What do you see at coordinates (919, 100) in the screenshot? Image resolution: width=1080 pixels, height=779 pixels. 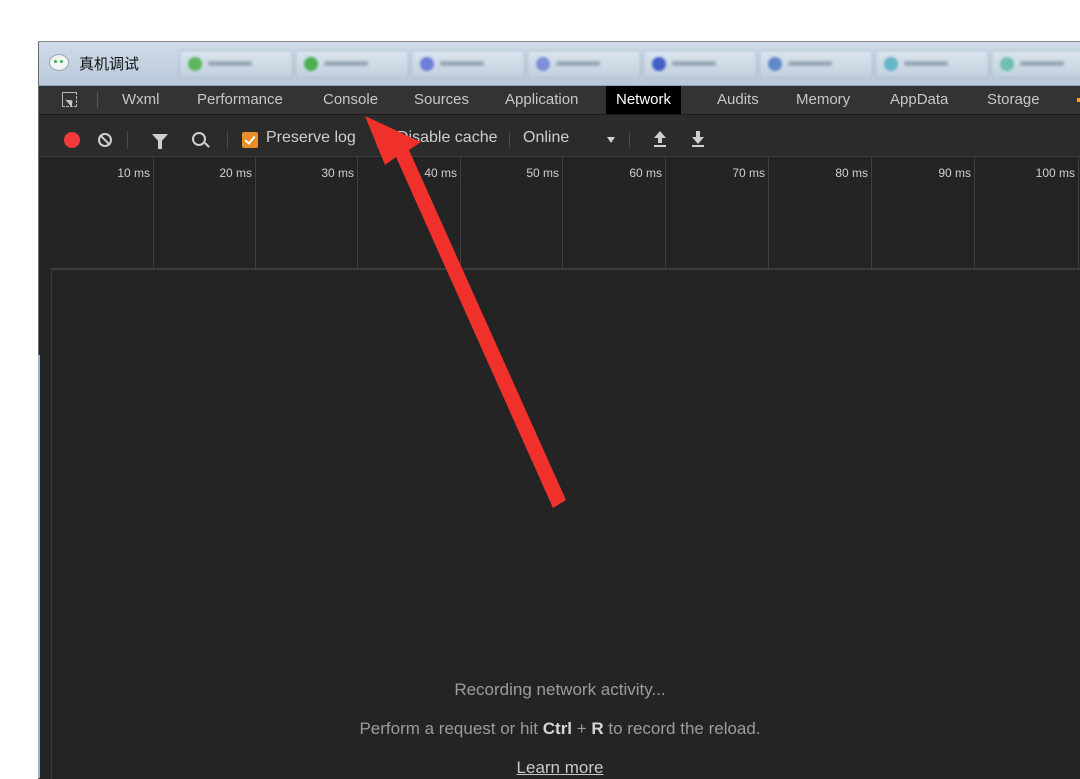 I see `tab-appdata: AppData` at bounding box center [919, 100].